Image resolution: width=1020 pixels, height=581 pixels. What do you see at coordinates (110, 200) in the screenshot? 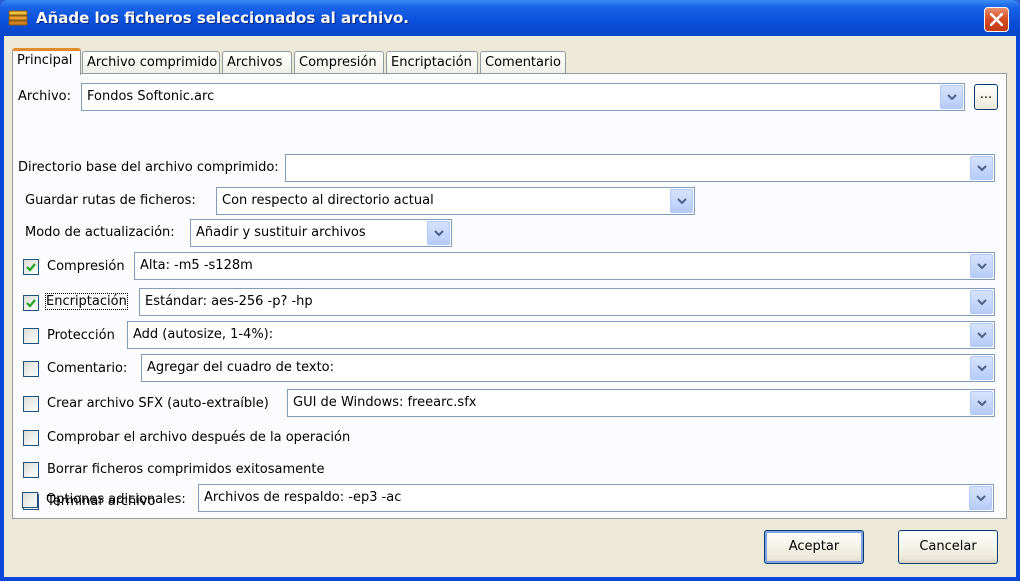
I see `guardar-rutas-label: Guardar rutas de ficheros:` at bounding box center [110, 200].